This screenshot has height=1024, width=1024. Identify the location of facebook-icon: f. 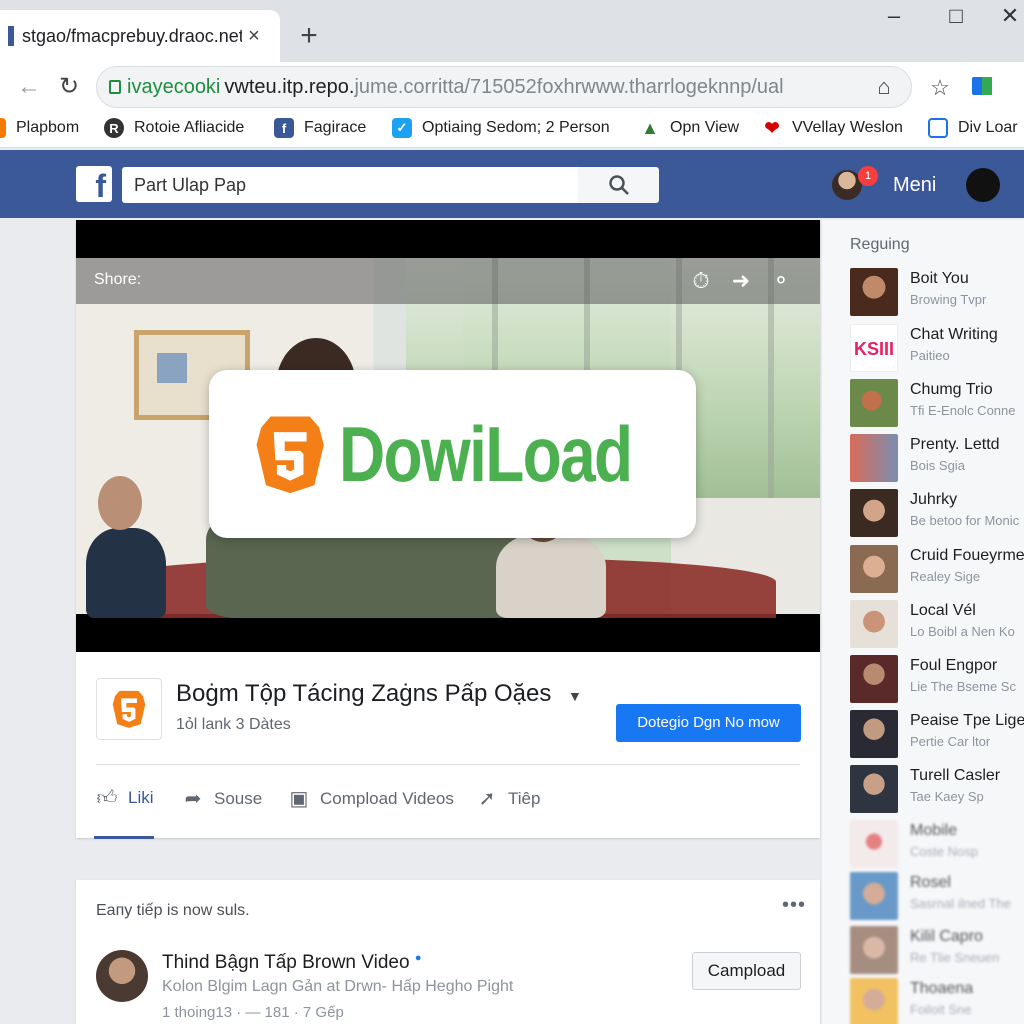
(284, 128).